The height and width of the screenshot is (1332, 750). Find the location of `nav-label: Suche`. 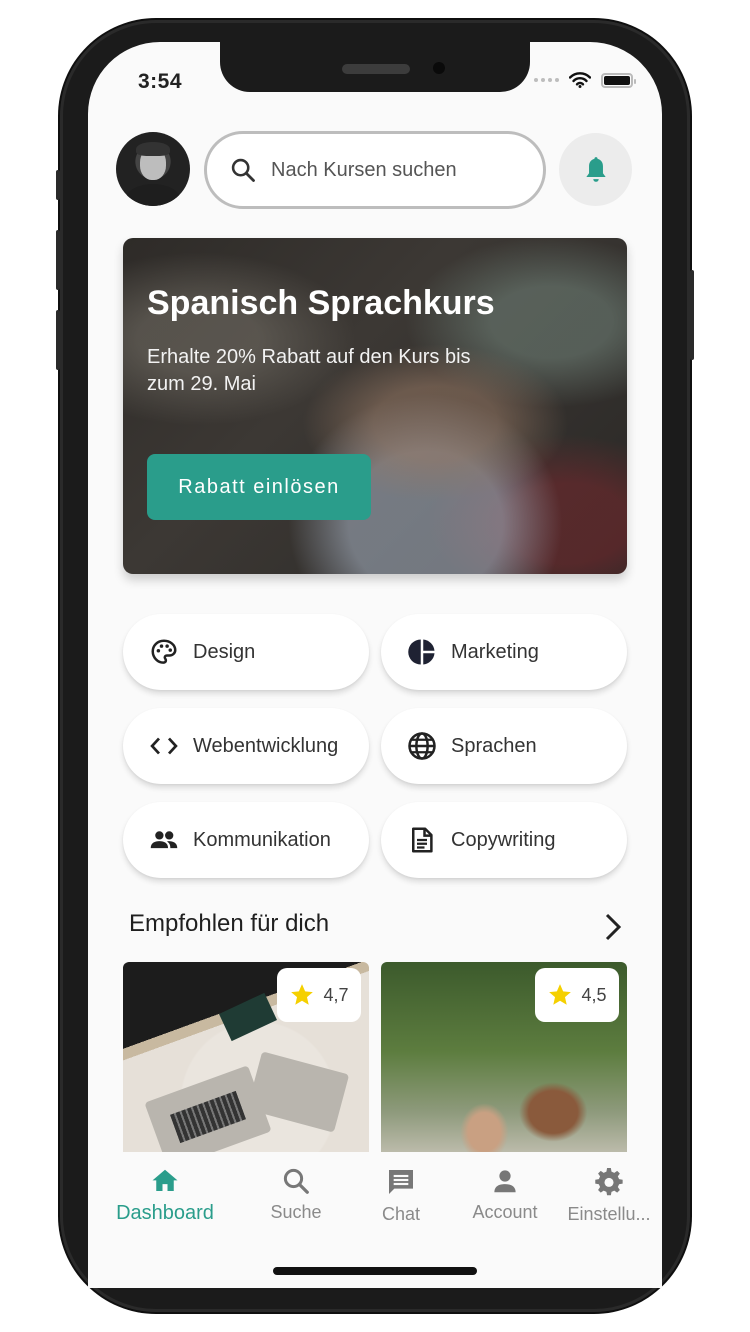

nav-label: Suche is located at coordinates (296, 1212).